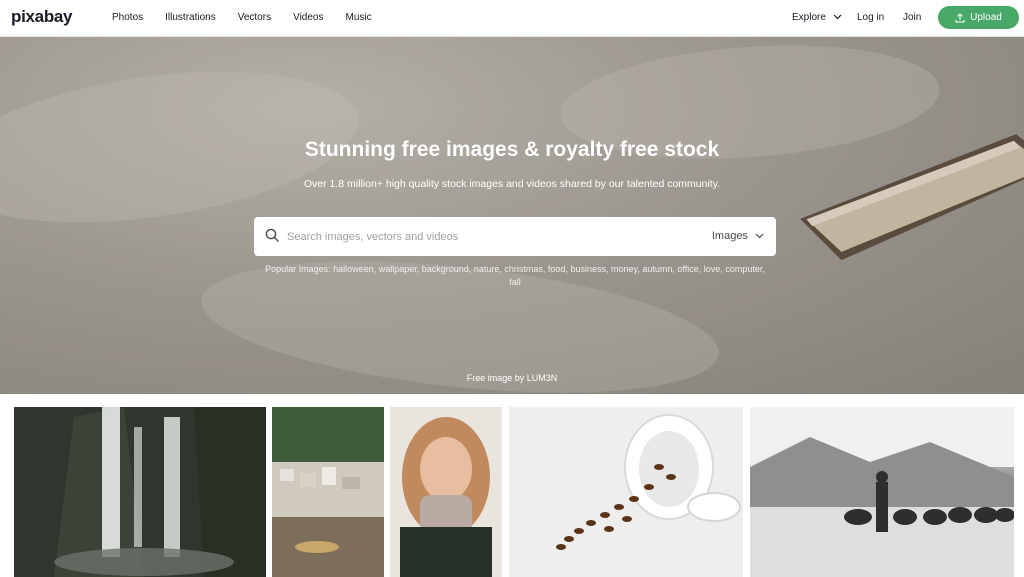  Describe the element at coordinates (42, 17) in the screenshot. I see `pixabay-logo: pixabay` at that location.